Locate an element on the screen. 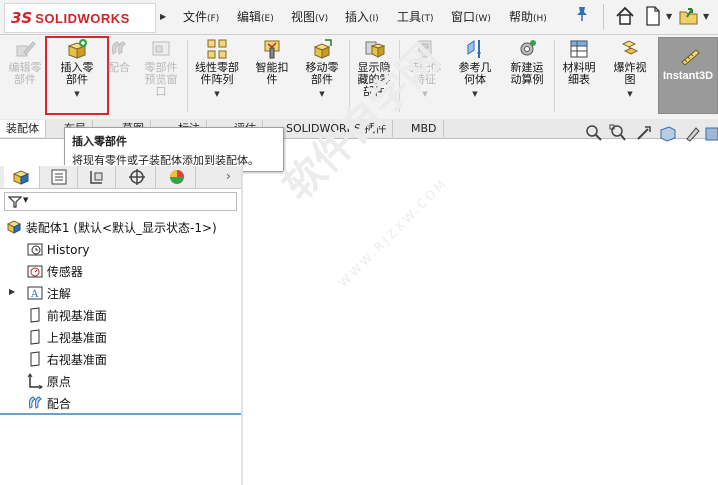  new-document-icon is located at coordinates (653, 16).